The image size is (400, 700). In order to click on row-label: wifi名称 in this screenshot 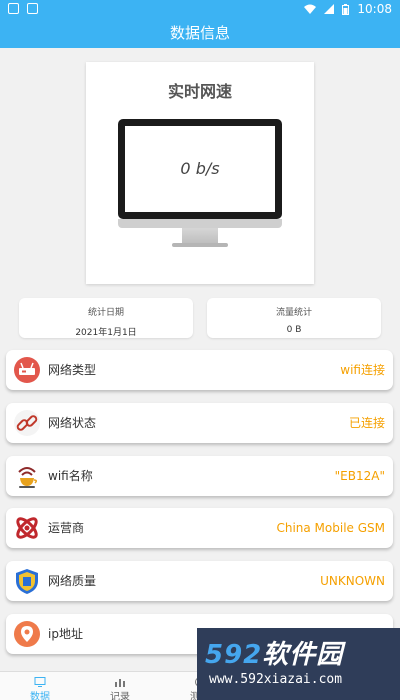, I will do `click(70, 476)`.